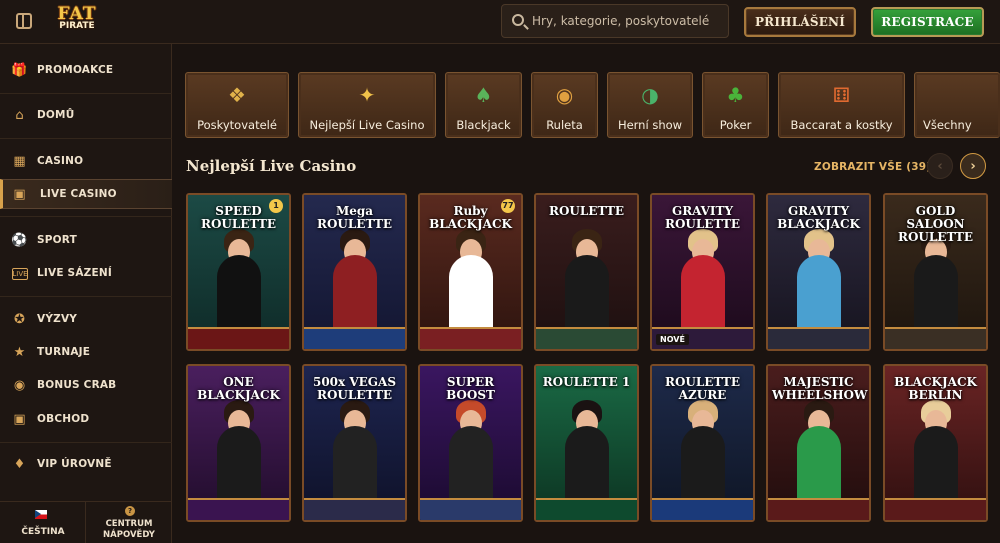  I want to click on scroll-icon: ❖, so click(237, 95).